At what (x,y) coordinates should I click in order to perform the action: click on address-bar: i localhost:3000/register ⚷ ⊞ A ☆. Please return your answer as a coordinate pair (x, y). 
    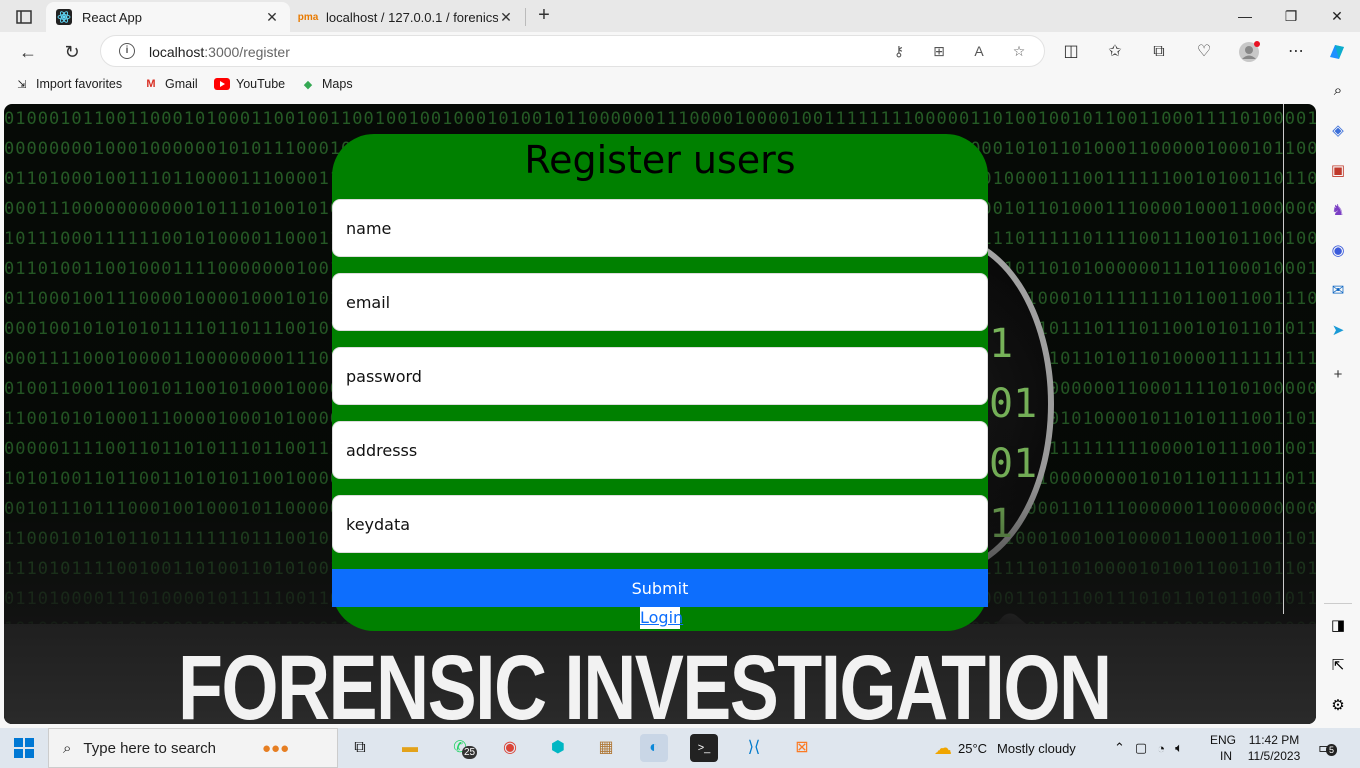
    Looking at the image, I should click on (572, 51).